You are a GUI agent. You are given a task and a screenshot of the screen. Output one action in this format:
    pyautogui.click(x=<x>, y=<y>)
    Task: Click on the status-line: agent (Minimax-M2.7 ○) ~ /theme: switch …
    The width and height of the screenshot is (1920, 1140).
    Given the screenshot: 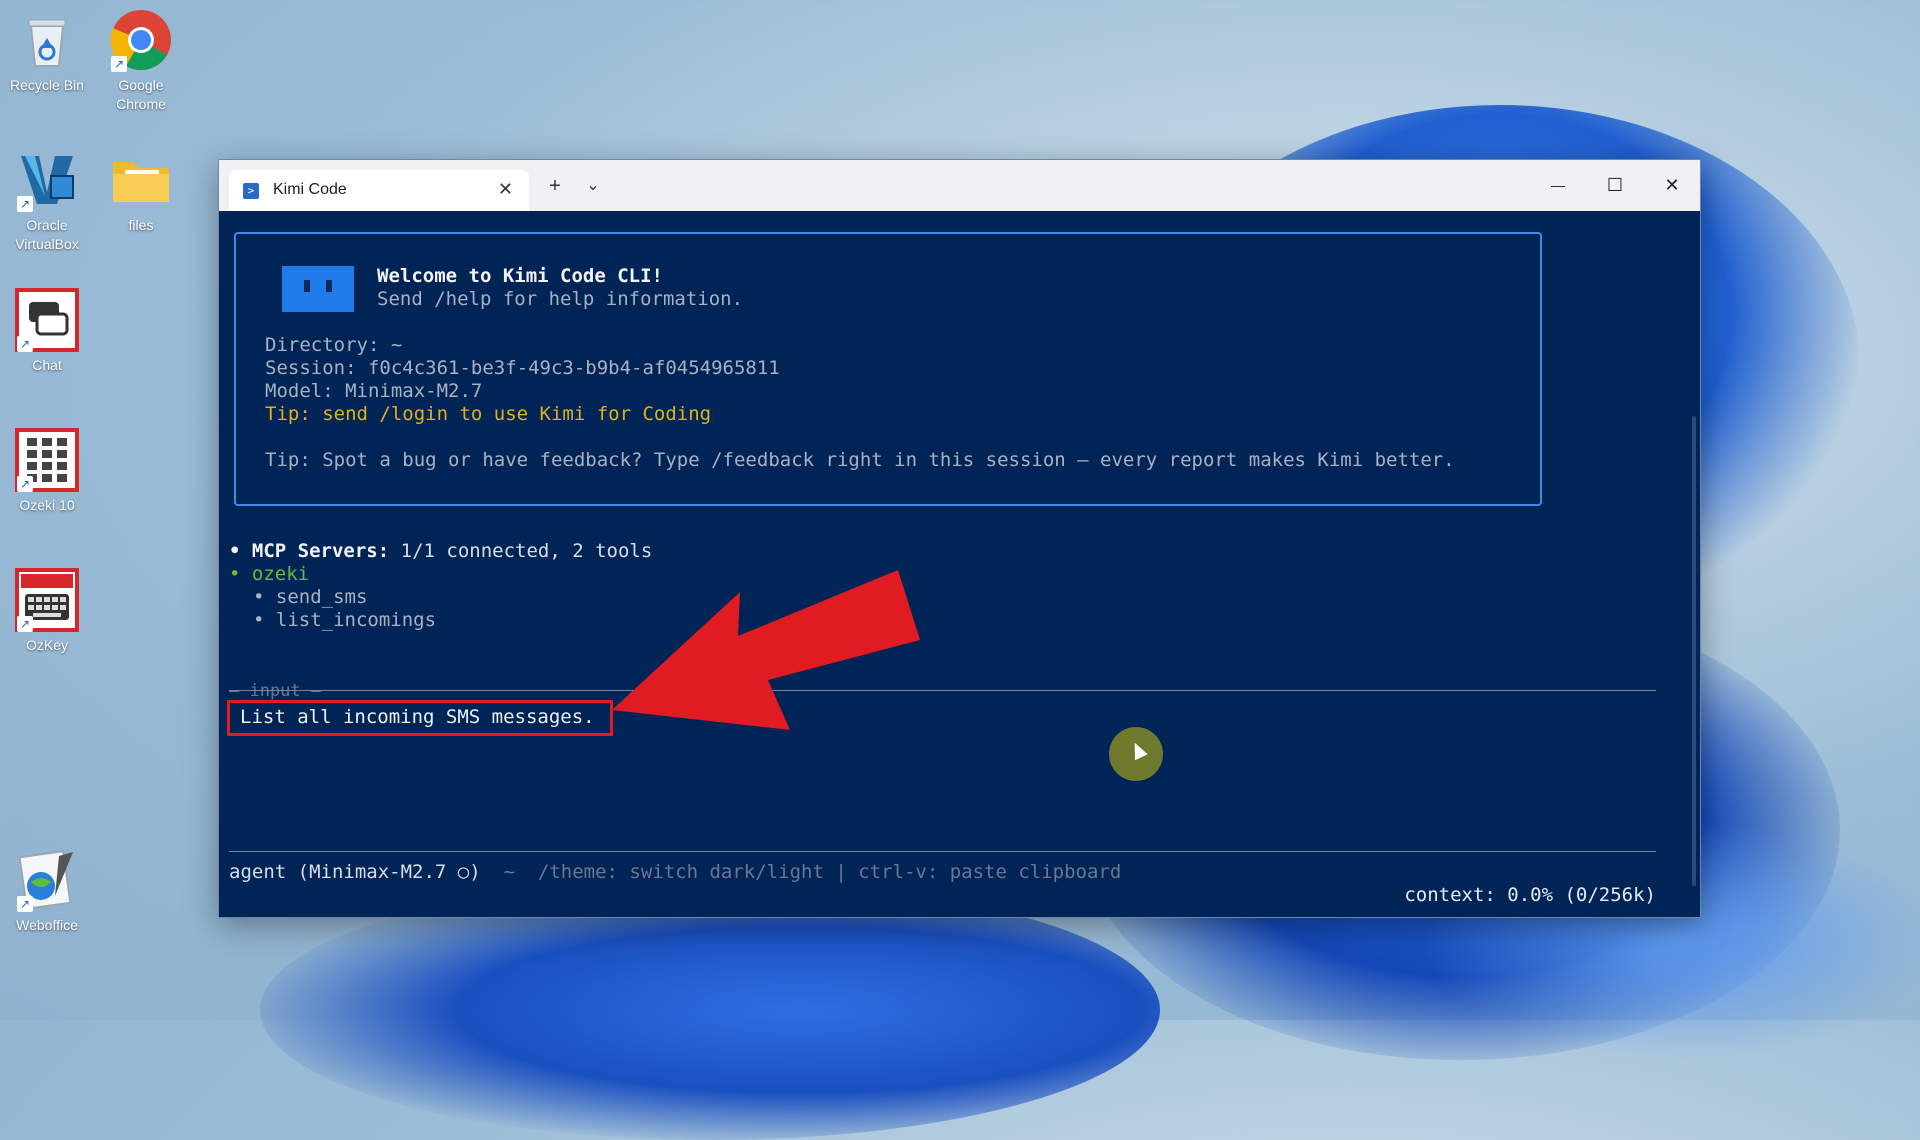 What is the action you would take?
    pyautogui.click(x=675, y=872)
    